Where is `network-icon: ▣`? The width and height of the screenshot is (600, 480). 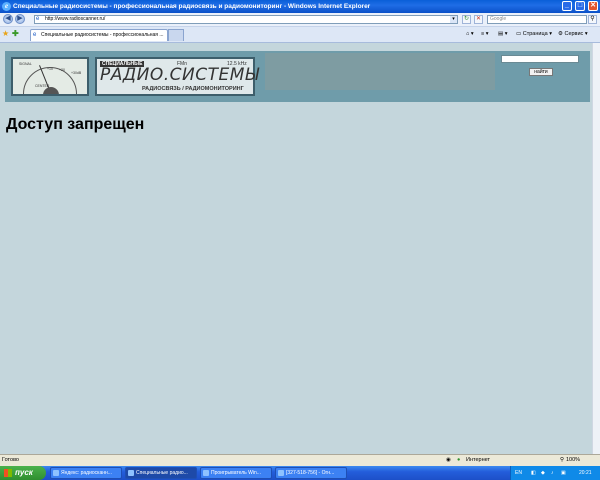 network-icon: ▣ is located at coordinates (563, 473).